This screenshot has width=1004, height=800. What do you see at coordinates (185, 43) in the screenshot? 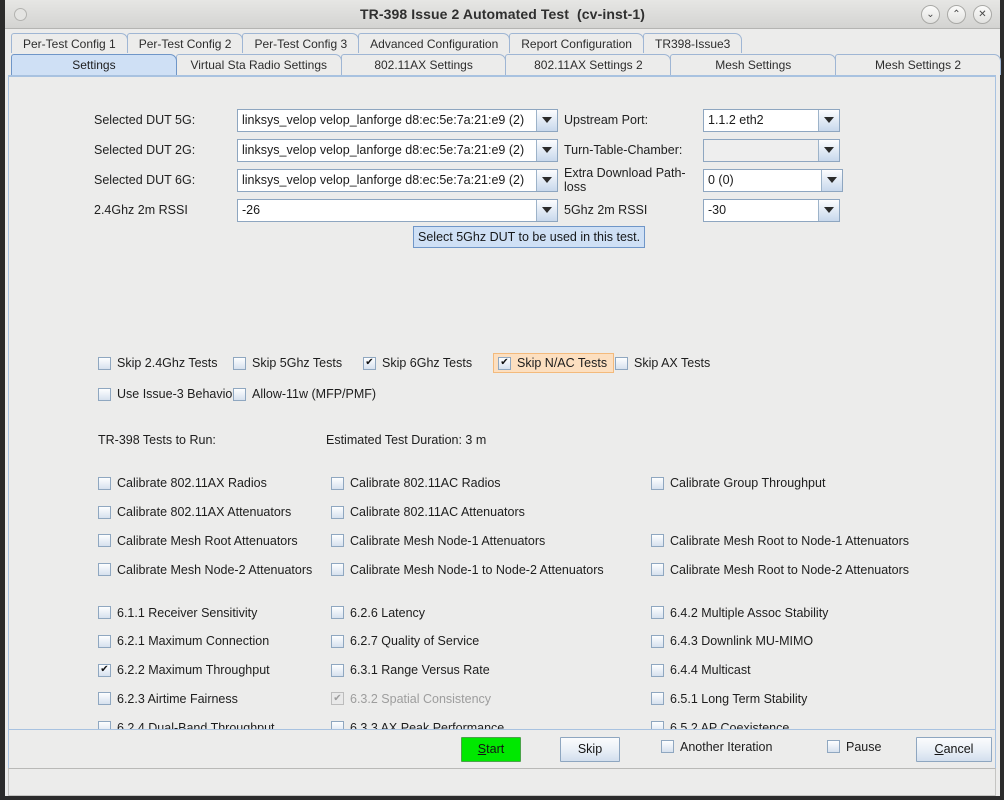
I see `tab-per-test-config-2: Per-Test Config 2` at bounding box center [185, 43].